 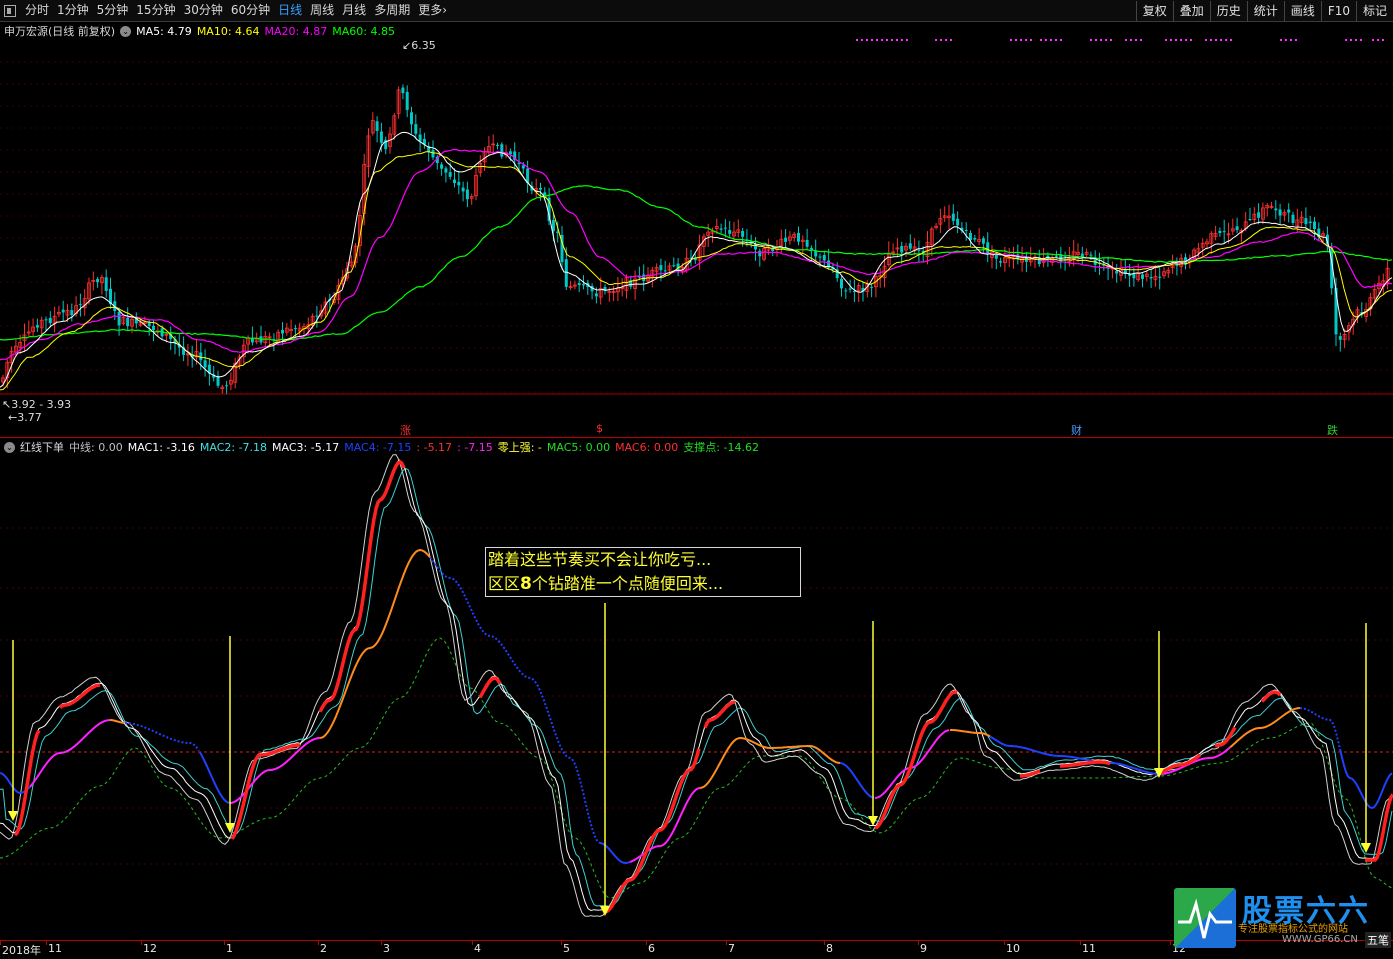 I want to click on history-button: 历史, so click(x=1228, y=10).